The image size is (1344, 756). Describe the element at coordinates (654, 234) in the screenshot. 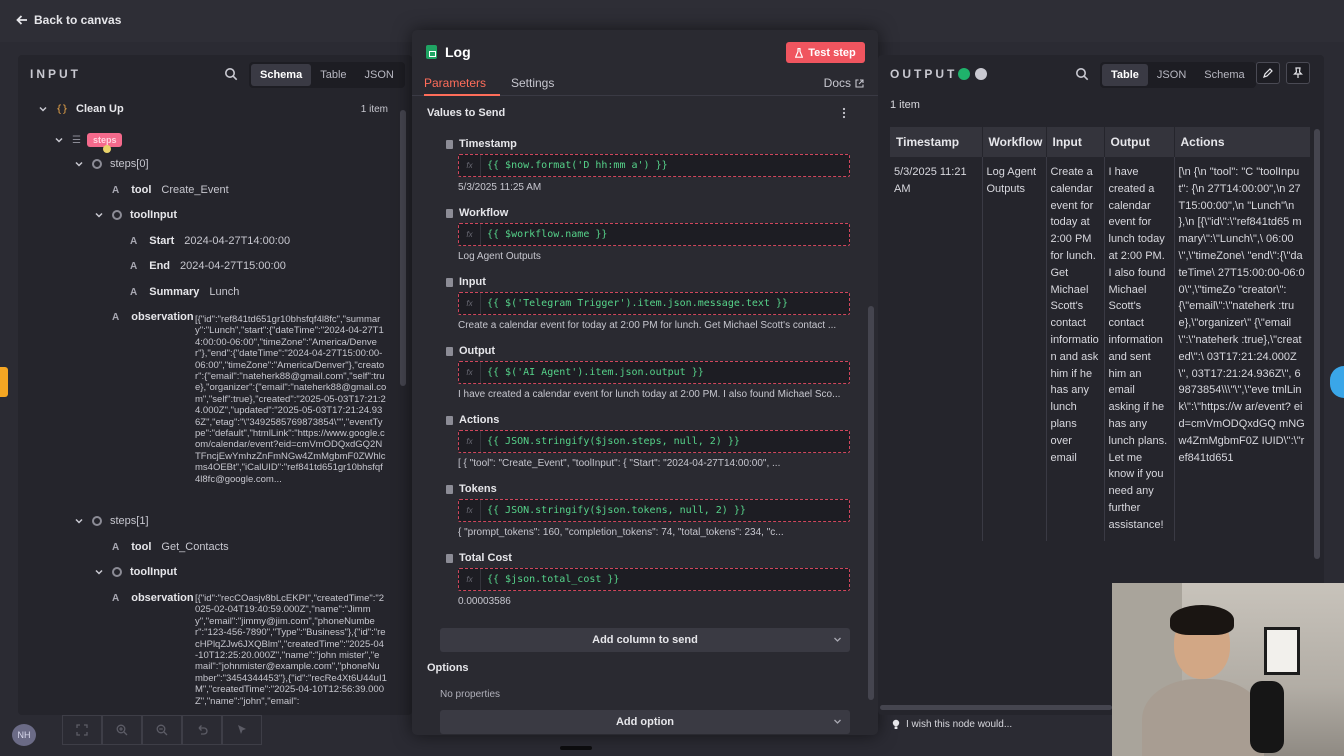

I see `expression-workflow: fx {{ $workflow.name }}` at that location.